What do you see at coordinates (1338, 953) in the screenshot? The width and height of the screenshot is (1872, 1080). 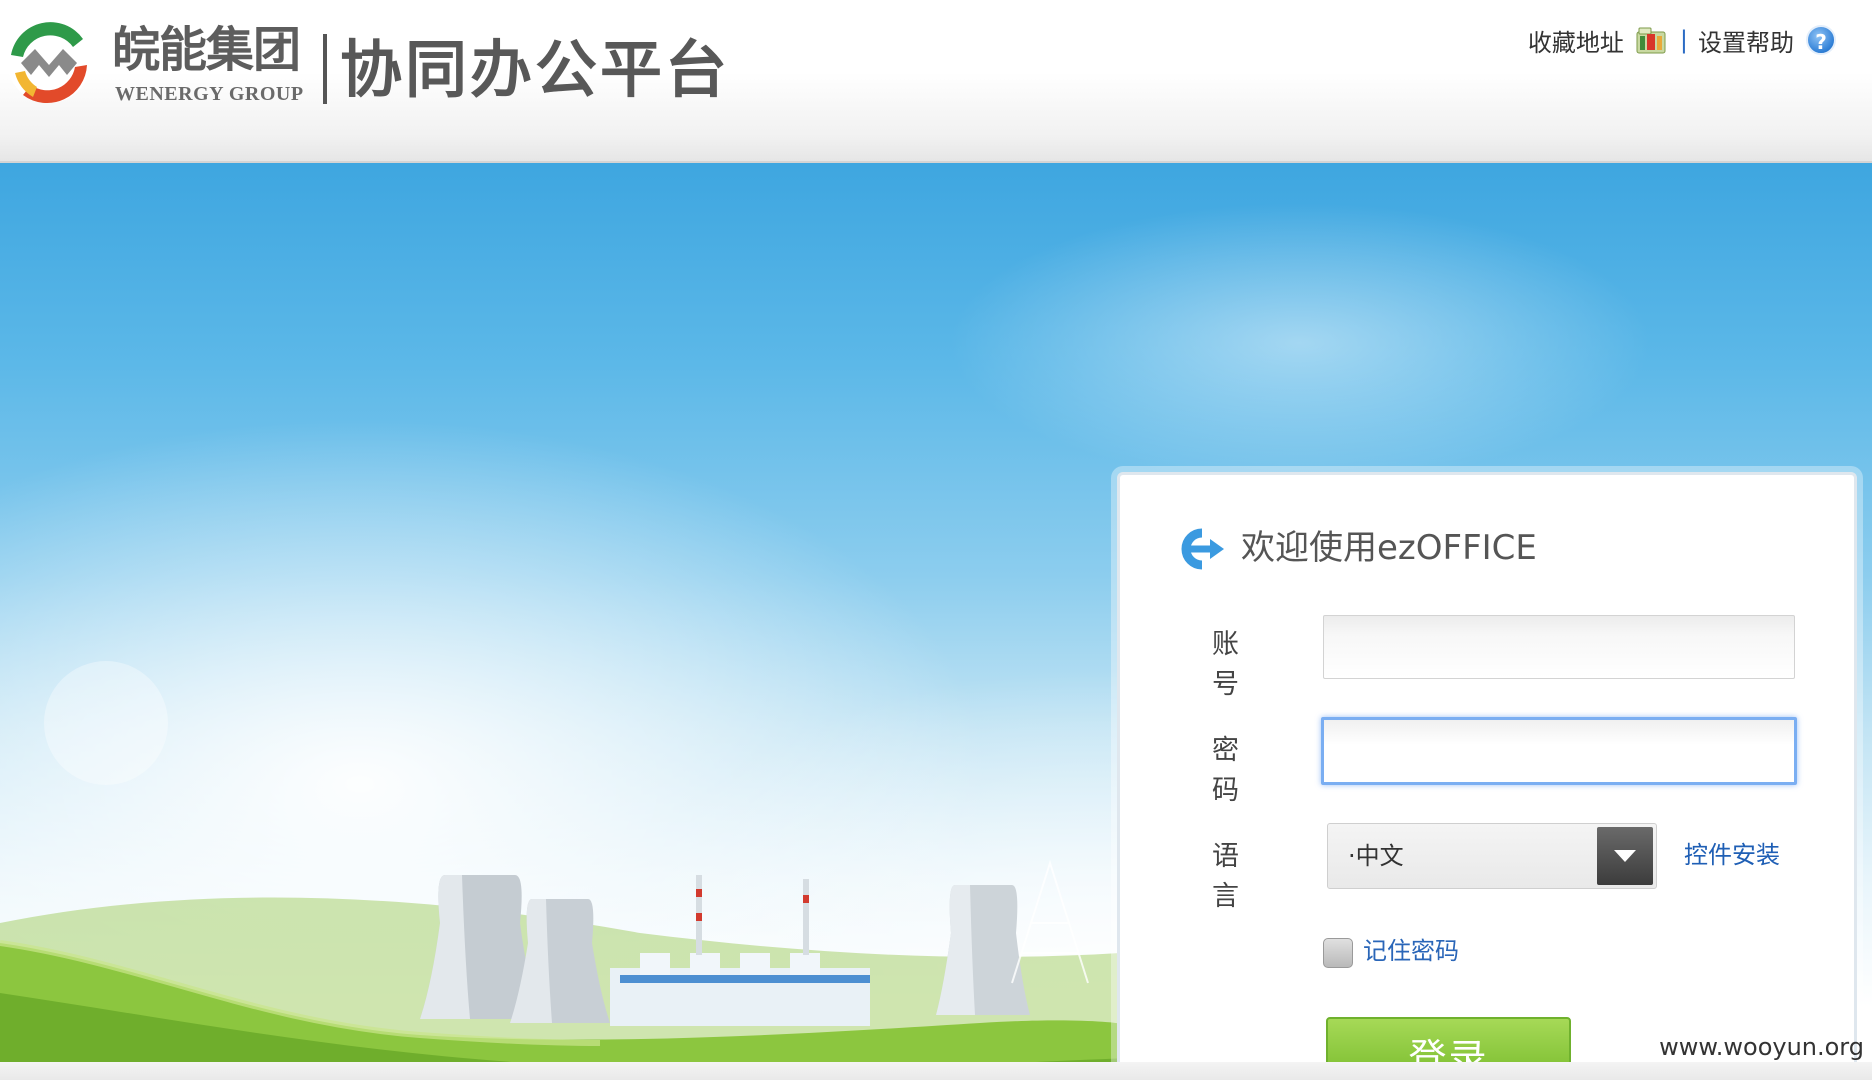 I see `remember-password-checkbox` at bounding box center [1338, 953].